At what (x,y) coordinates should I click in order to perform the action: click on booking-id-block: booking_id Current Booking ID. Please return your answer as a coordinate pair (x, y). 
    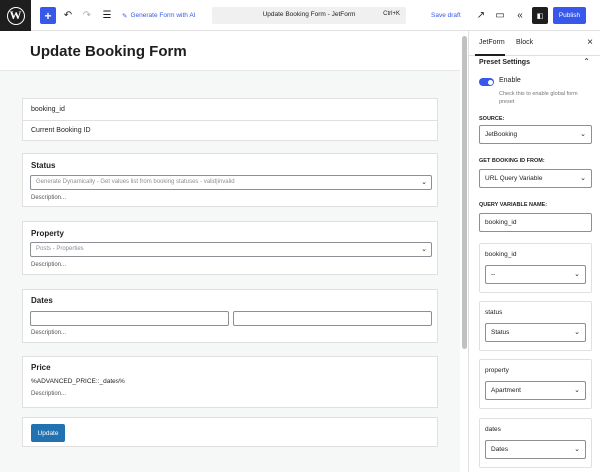
    Looking at the image, I should click on (230, 119).